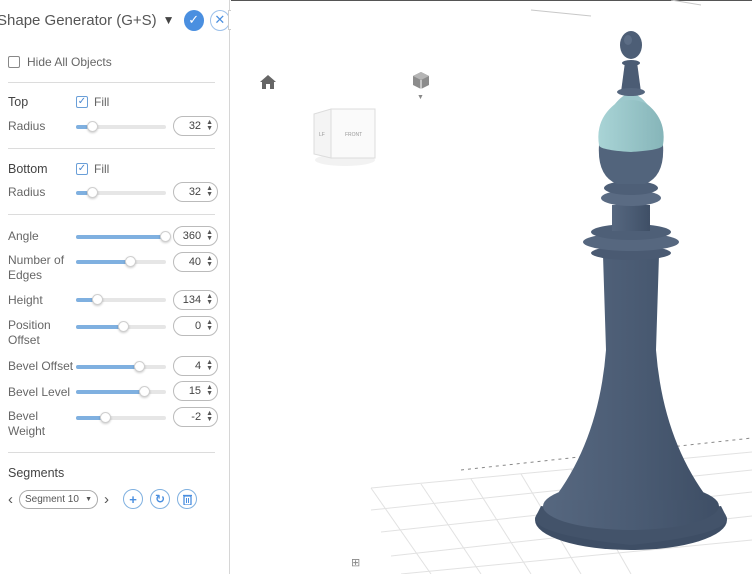 The width and height of the screenshot is (752, 574). I want to click on confirm-button: ✓, so click(193, 20).